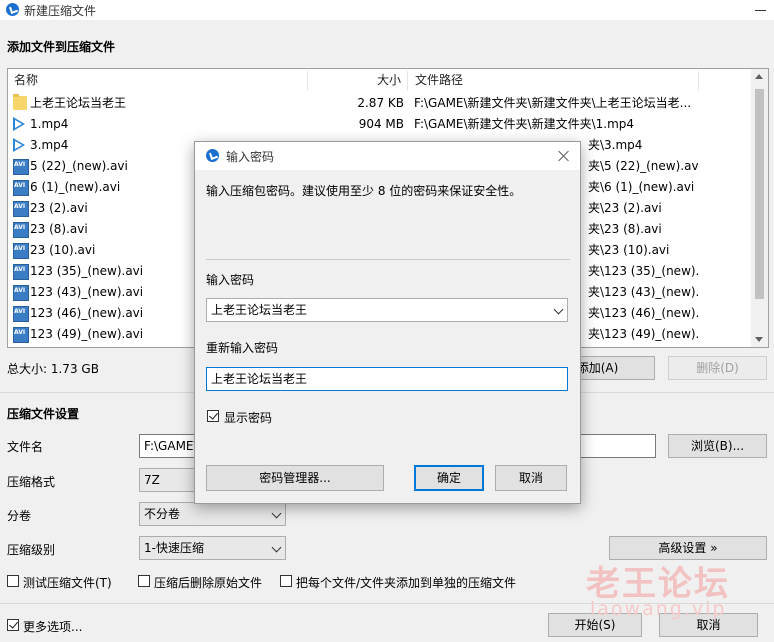  What do you see at coordinates (439, 80) in the screenshot?
I see `column-header-path: 文件路径` at bounding box center [439, 80].